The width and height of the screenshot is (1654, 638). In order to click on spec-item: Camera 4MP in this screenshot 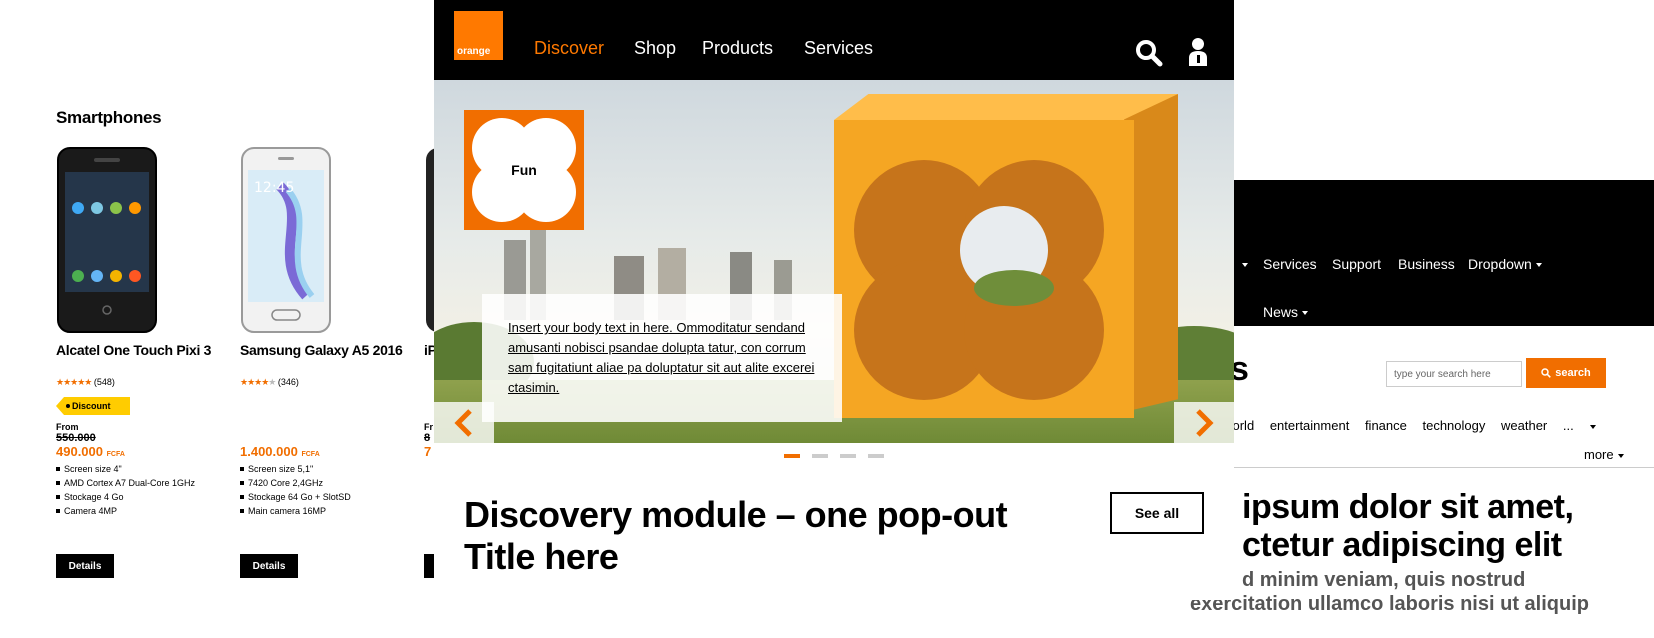, I will do `click(125, 511)`.